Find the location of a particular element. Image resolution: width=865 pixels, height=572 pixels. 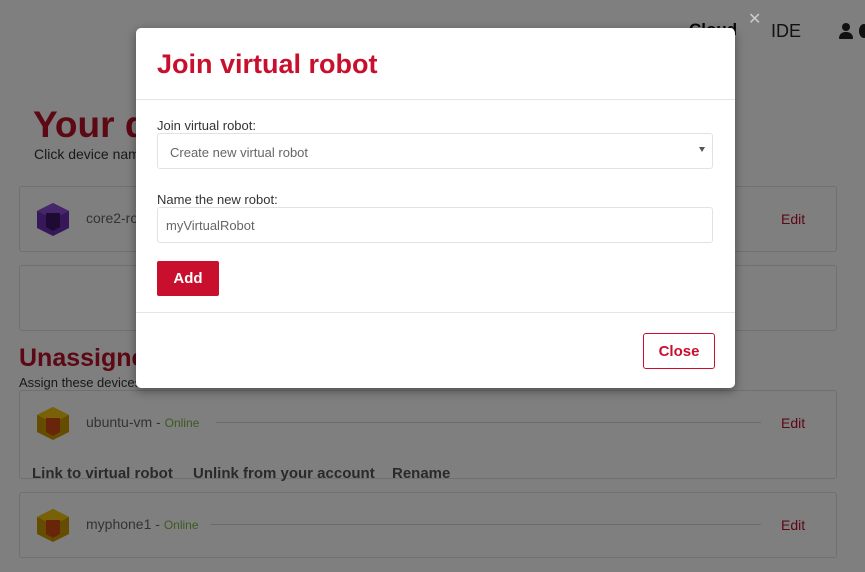

close-button: Close is located at coordinates (679, 351).